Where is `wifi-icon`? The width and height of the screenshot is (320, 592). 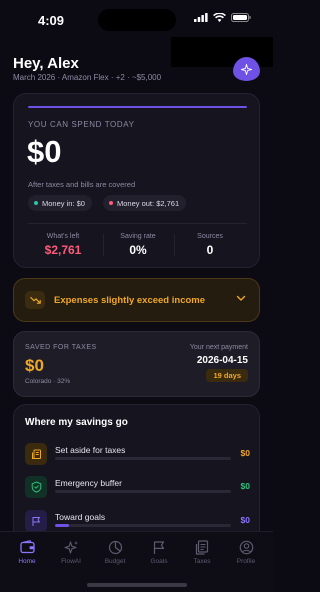 wifi-icon is located at coordinates (219, 17).